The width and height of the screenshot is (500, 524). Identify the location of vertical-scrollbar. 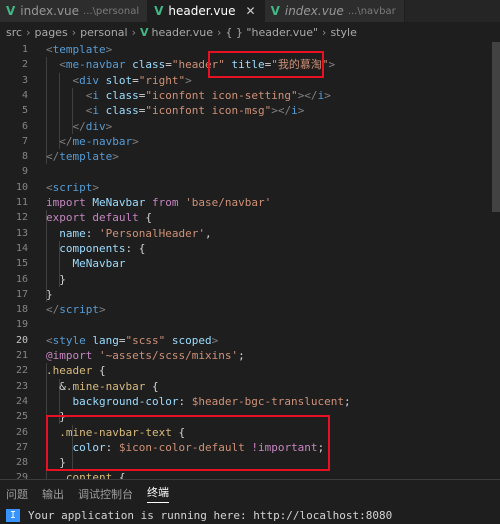
(495, 260).